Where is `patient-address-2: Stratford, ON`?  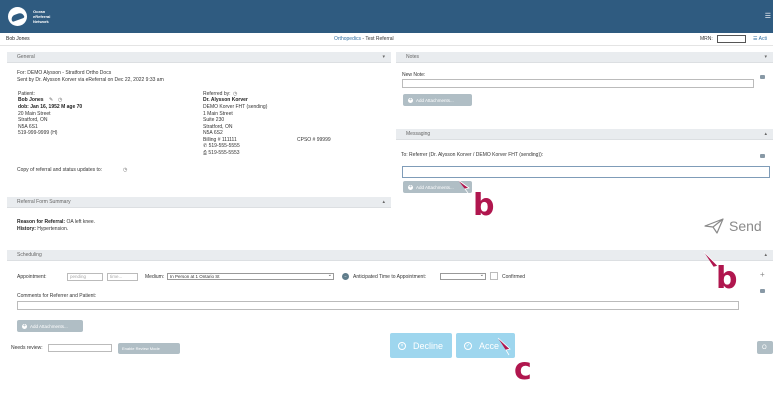 patient-address-2: Stratford, ON is located at coordinates (33, 120).